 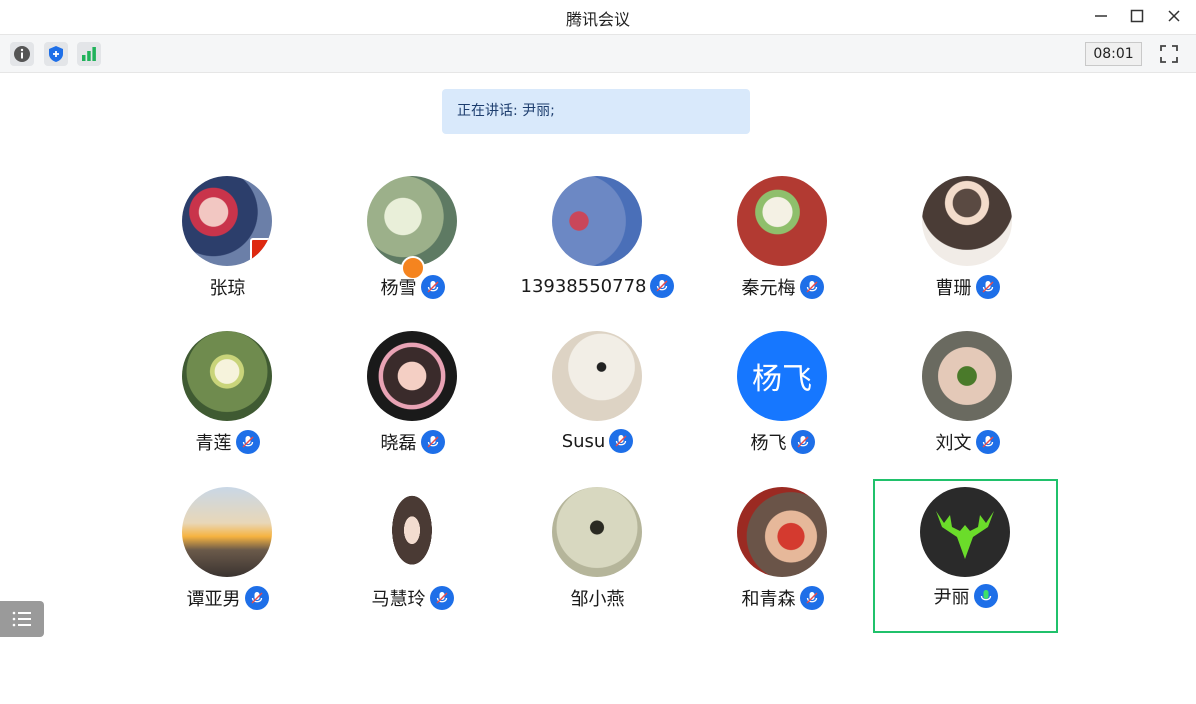 I want to click on participant-tile: 刘文, so click(x=967, y=403).